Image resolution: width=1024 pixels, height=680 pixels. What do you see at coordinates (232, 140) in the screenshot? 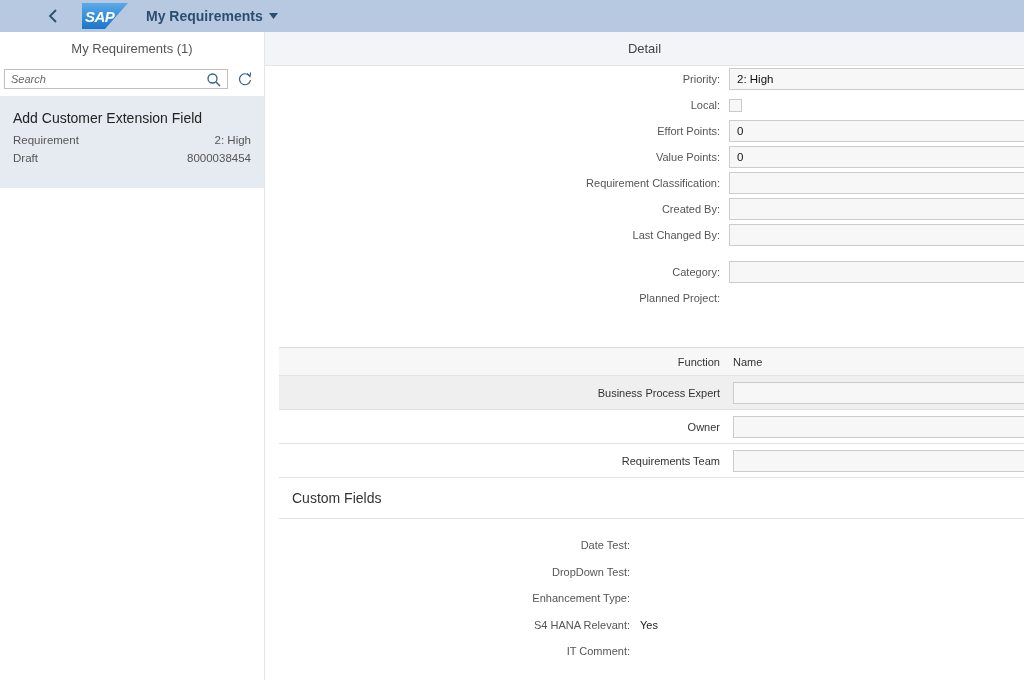
I see `item-priority: 2: High` at bounding box center [232, 140].